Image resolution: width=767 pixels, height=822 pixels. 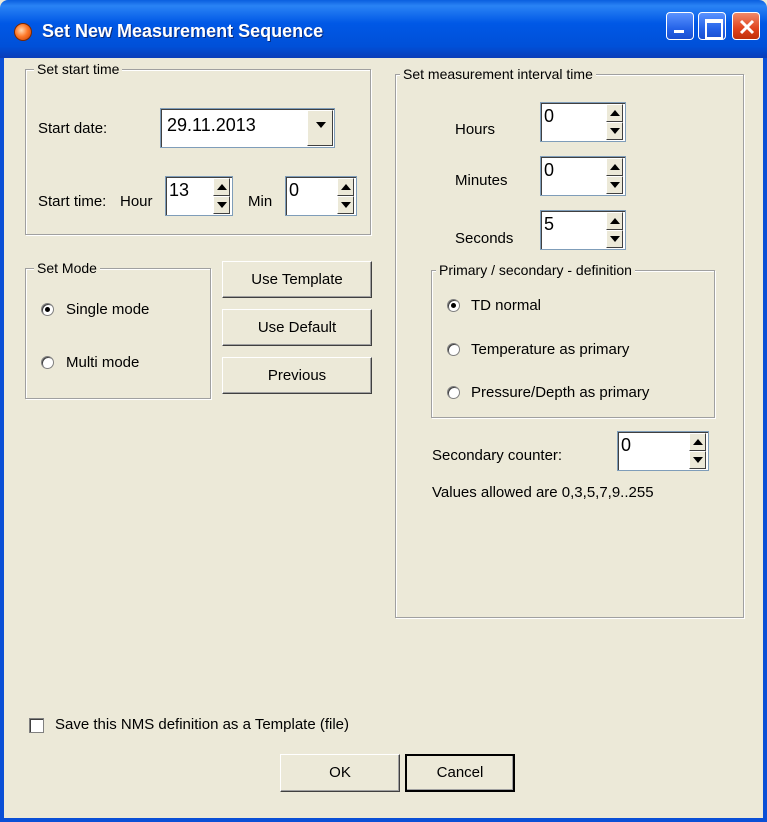 I want to click on ok-button: OK, so click(x=340, y=773).